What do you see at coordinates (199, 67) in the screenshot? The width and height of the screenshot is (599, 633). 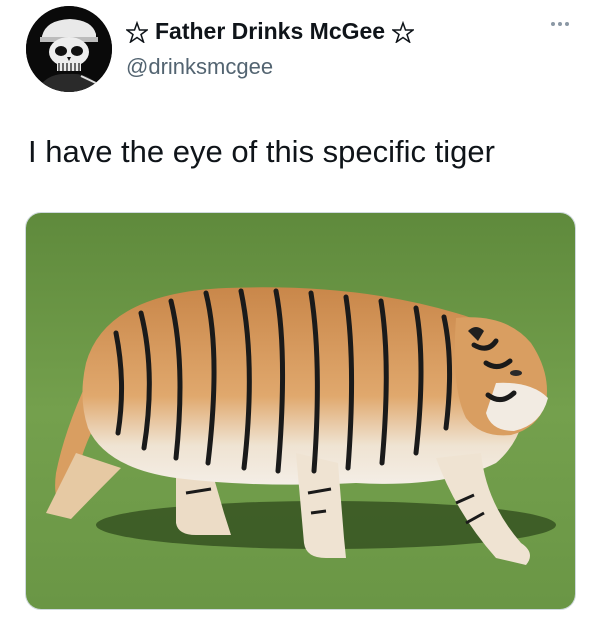 I see `user-handle: @drinksmcgee` at bounding box center [199, 67].